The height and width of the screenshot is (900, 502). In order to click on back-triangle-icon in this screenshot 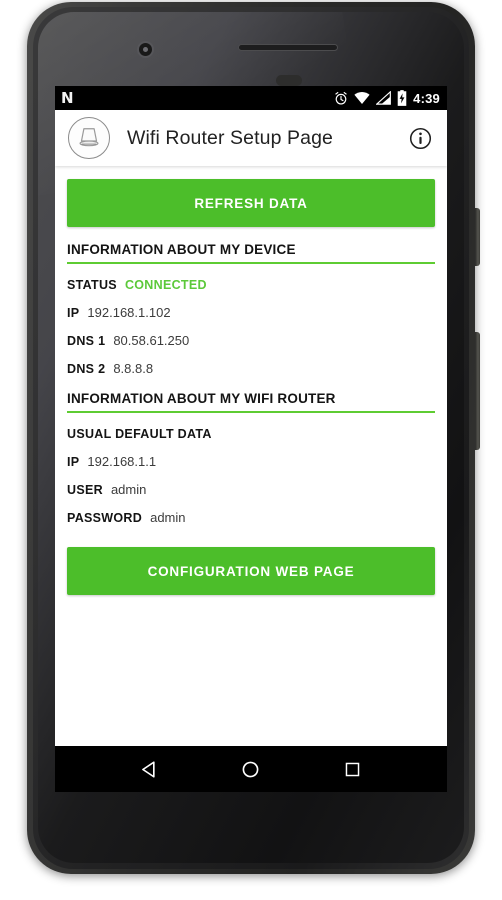, I will do `click(148, 769)`.